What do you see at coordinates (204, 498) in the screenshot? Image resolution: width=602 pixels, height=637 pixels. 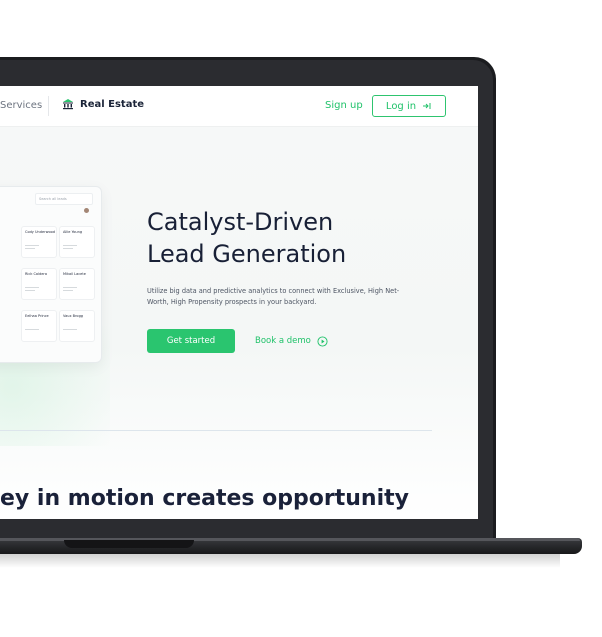 I see `section-headline: ey in motion creates opportunity` at bounding box center [204, 498].